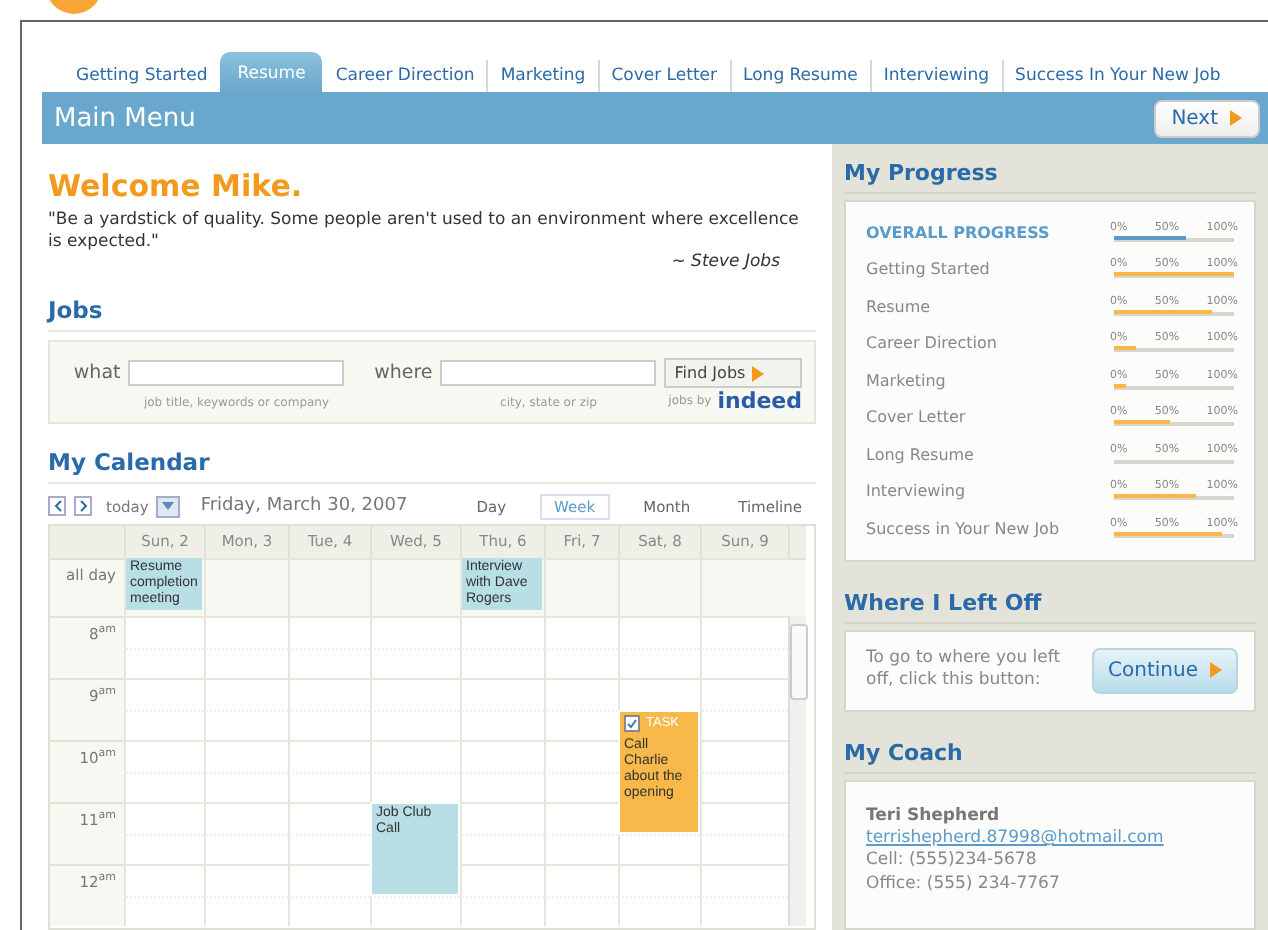 The height and width of the screenshot is (930, 1268). I want to click on coach-name: Teri Shepherd, so click(934, 816).